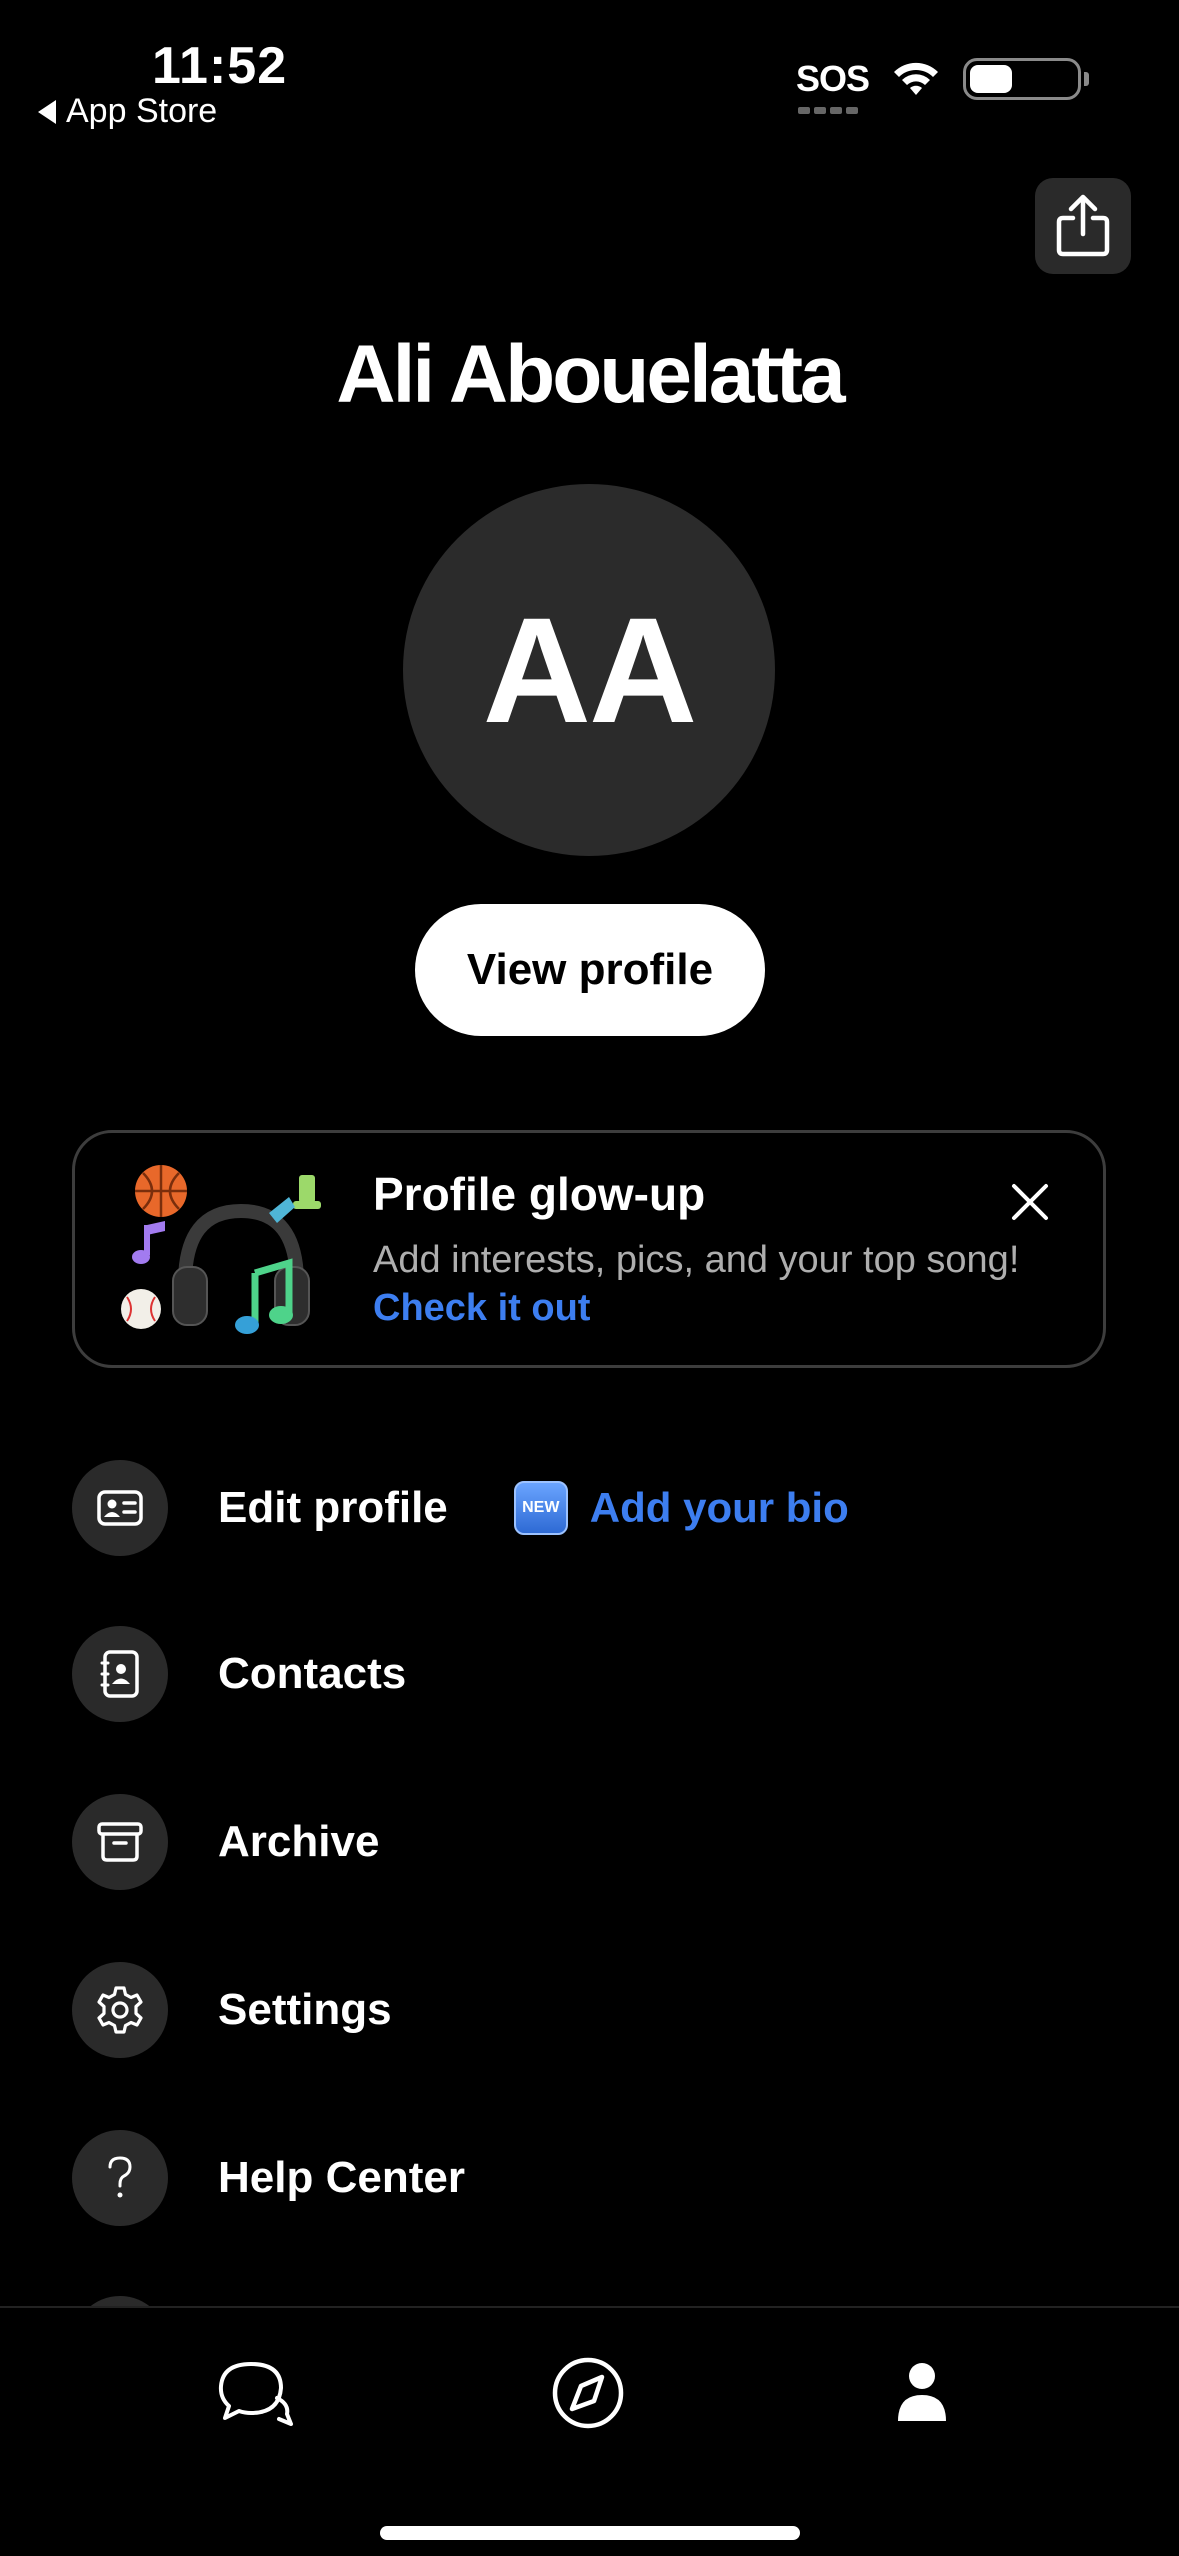  What do you see at coordinates (341, 2177) in the screenshot?
I see `menu-label-help-center: Help Center` at bounding box center [341, 2177].